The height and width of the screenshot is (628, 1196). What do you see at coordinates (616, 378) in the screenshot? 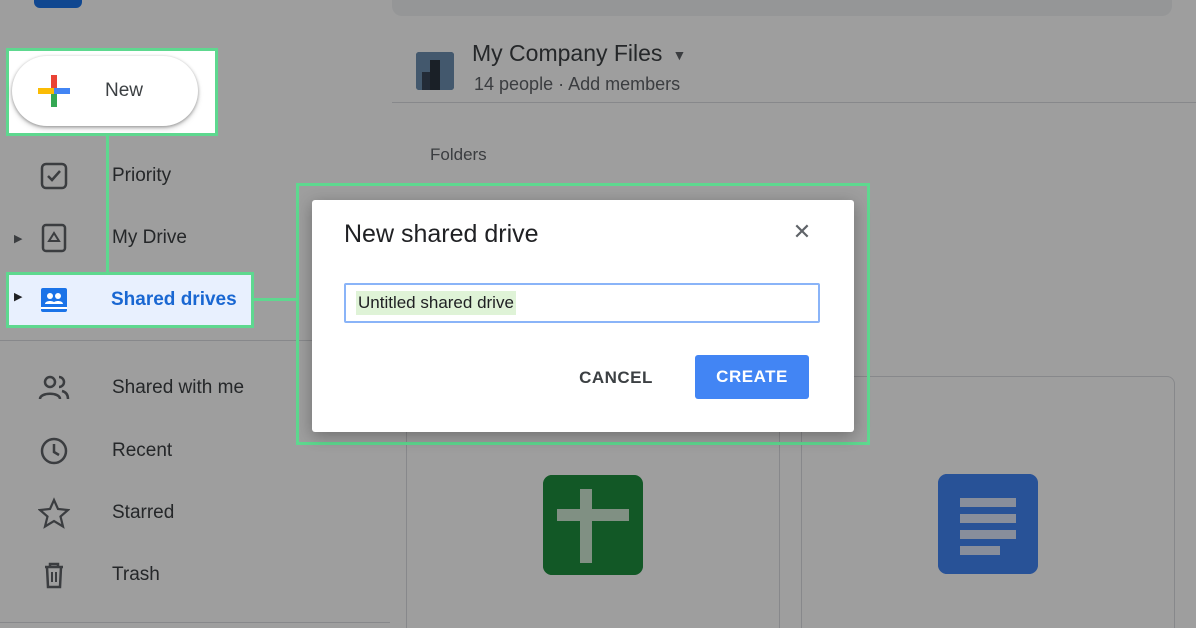
I see `cancel-button: CANCEL` at bounding box center [616, 378].